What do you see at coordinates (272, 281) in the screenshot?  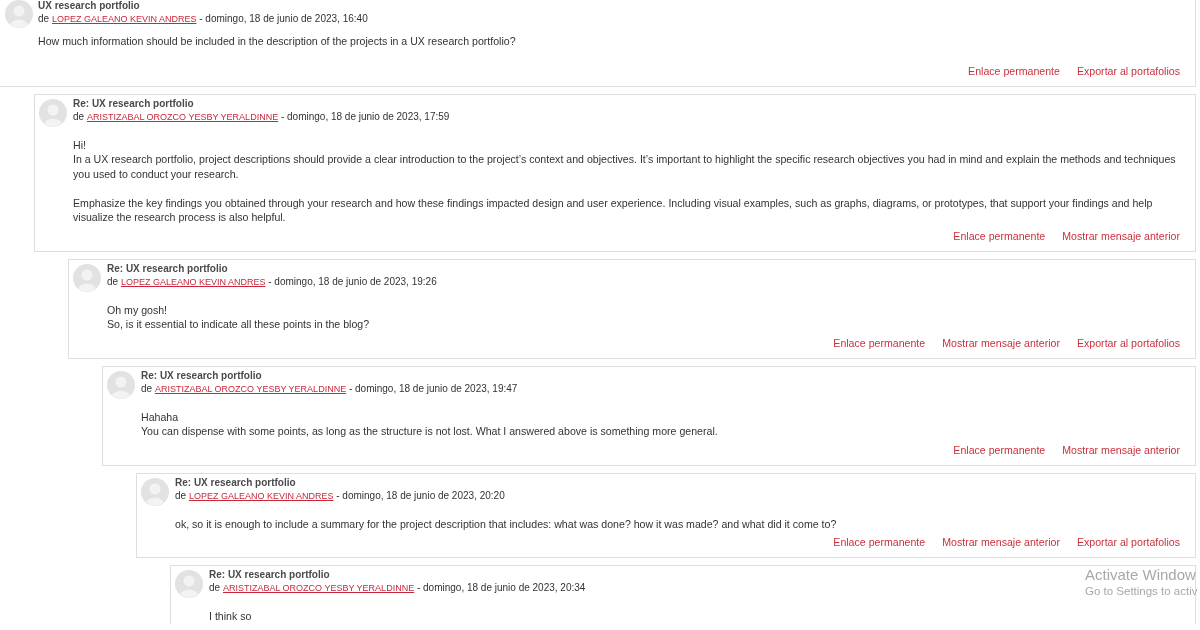 I see `post-byline: de LOPEZ GALEANO KEVIN ANDRES - domingo, 18 de junio de 2023, 19:26` at bounding box center [272, 281].